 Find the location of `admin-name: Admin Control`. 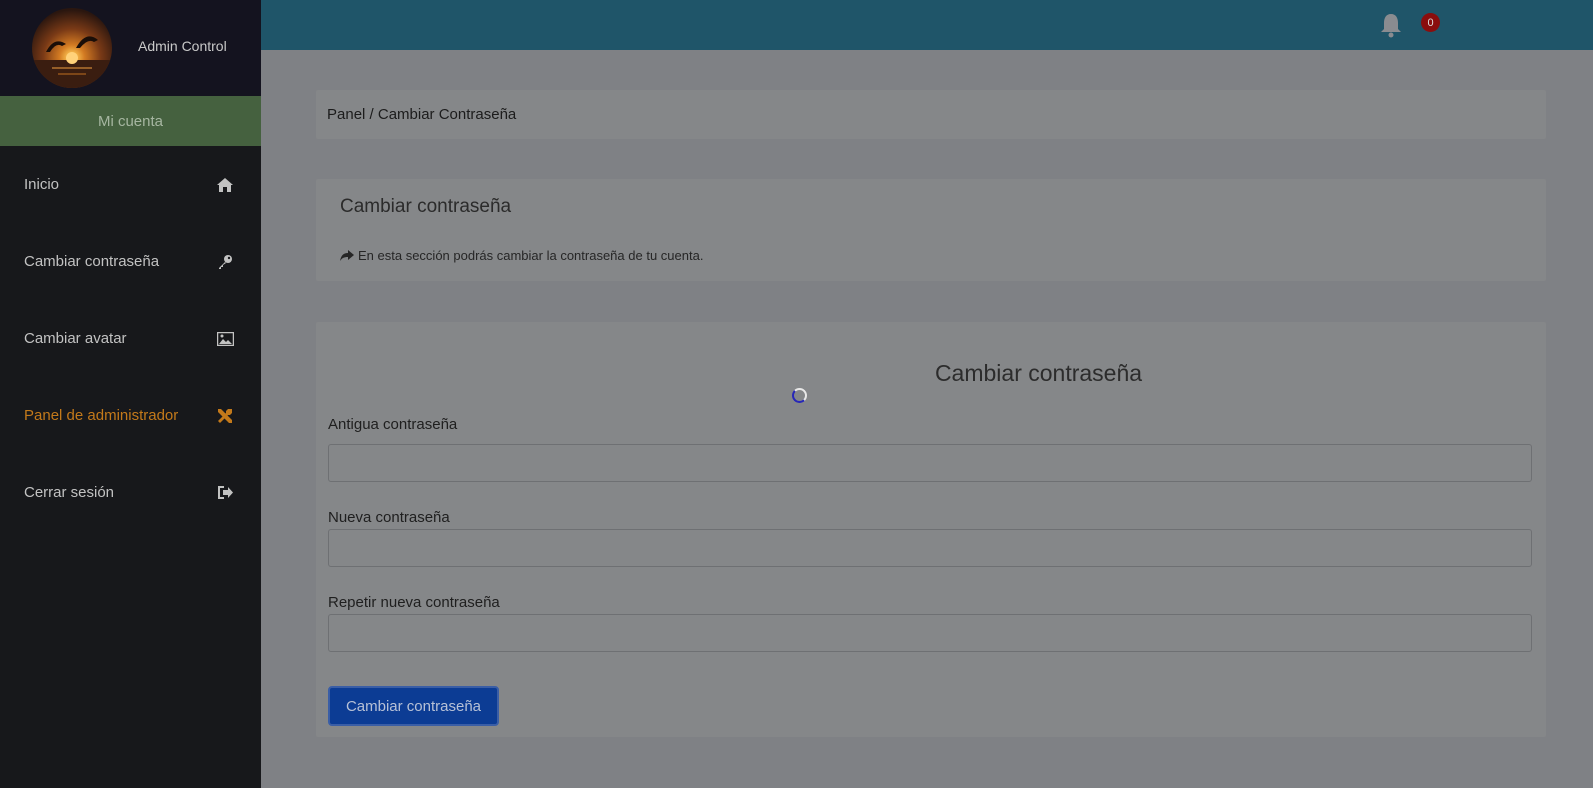

admin-name: Admin Control is located at coordinates (182, 46).